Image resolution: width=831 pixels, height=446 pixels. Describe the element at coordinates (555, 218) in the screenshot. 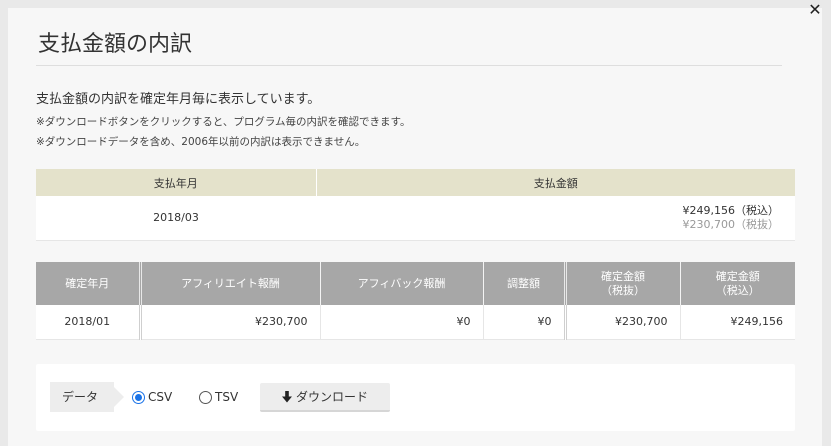

I see `payment-amount: ¥249,156（税込） ¥230,700（税抜）` at that location.